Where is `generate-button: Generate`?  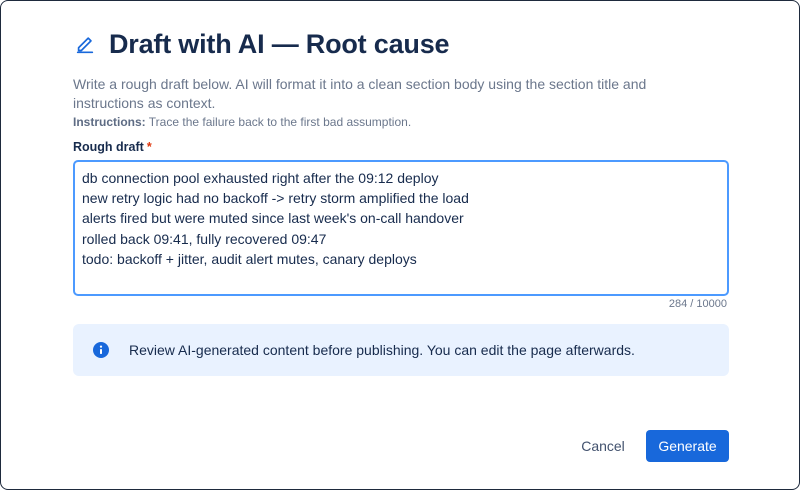 generate-button: Generate is located at coordinates (687, 446).